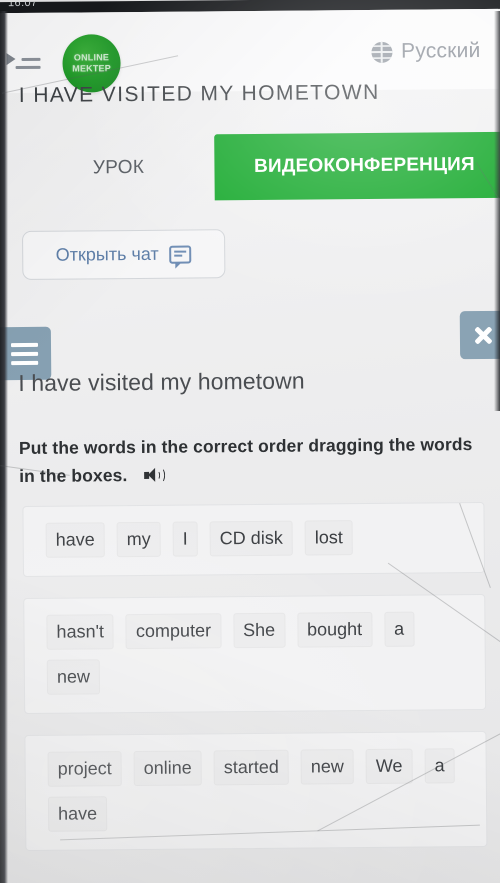  What do you see at coordinates (334, 629) in the screenshot?
I see `draggable-word-chip: bought` at bounding box center [334, 629].